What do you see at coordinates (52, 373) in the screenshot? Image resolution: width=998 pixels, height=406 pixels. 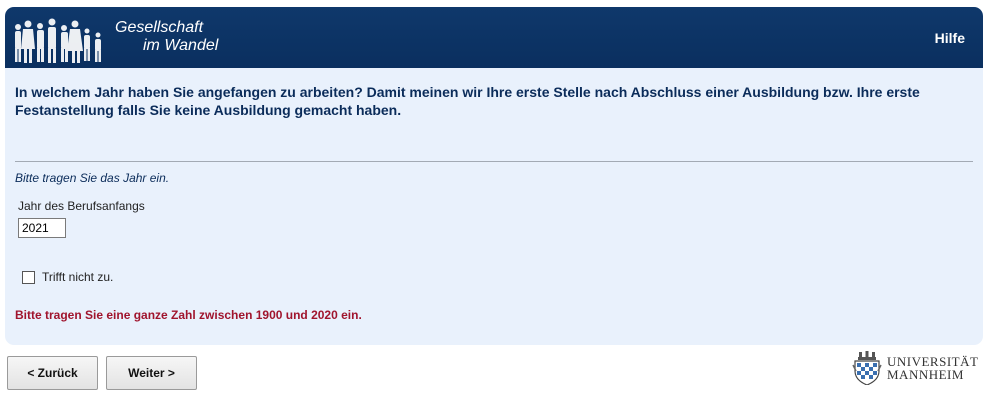 I see `back-button: < Zurück` at bounding box center [52, 373].